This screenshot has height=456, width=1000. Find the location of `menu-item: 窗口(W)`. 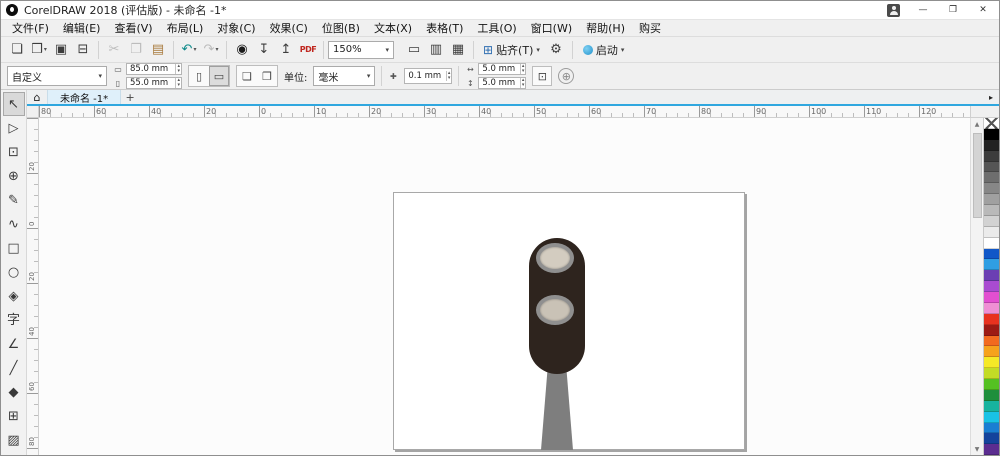

menu-item: 窗口(W) is located at coordinates (551, 28).